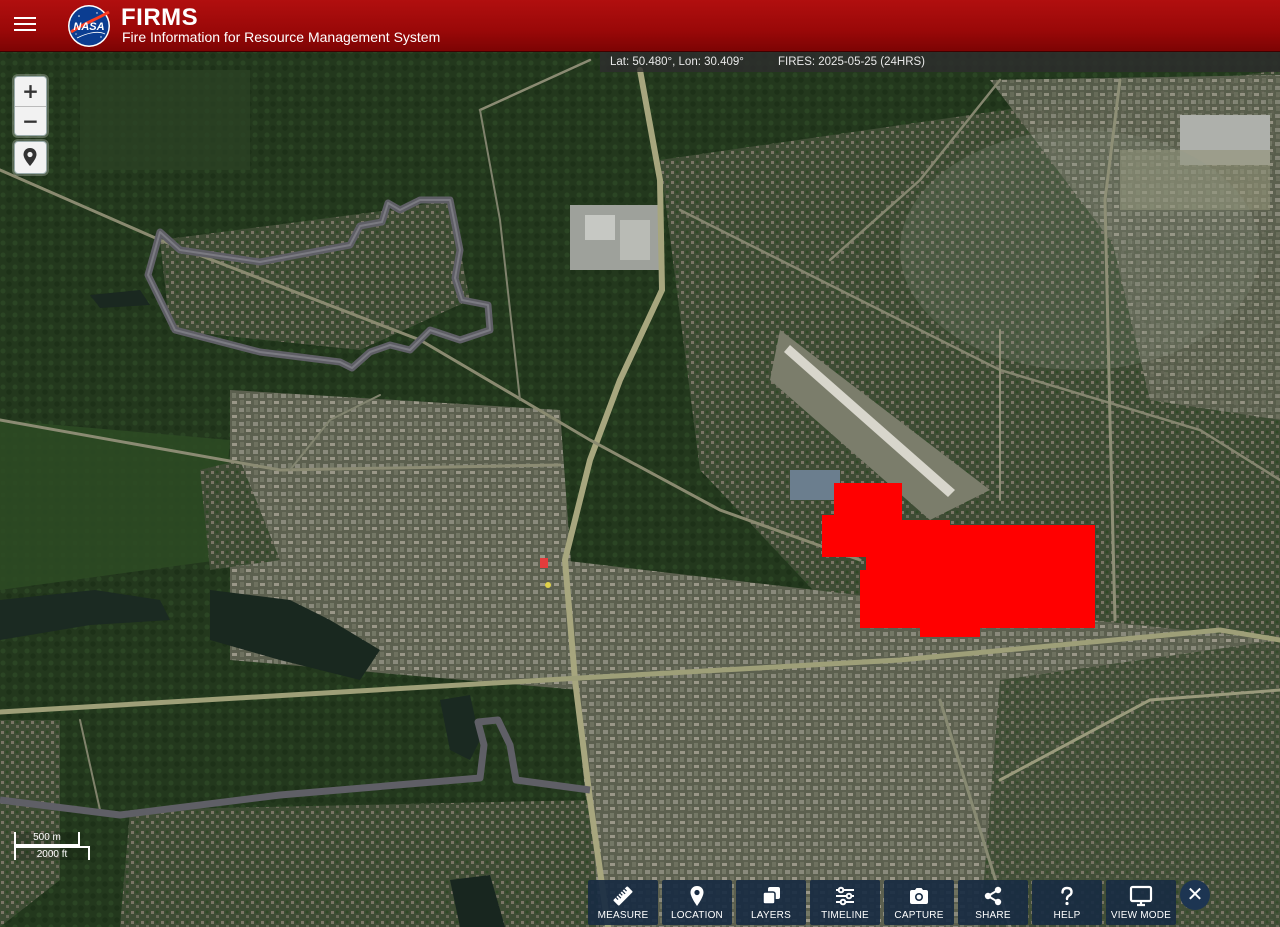 Image resolution: width=1280 pixels, height=927 pixels. What do you see at coordinates (1195, 895) in the screenshot?
I see `close-toolbar-button: ✕` at bounding box center [1195, 895].